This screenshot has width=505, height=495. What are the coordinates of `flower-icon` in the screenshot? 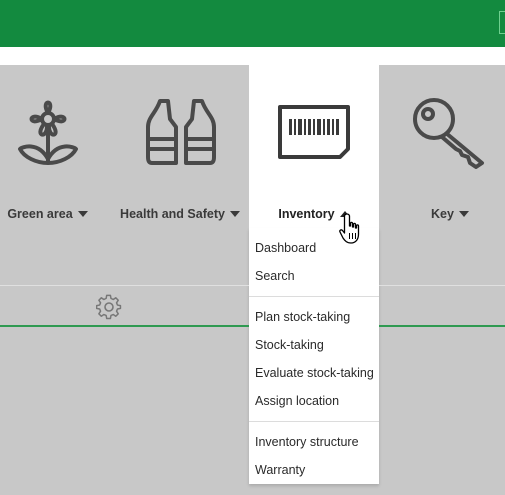 It's located at (48, 132).